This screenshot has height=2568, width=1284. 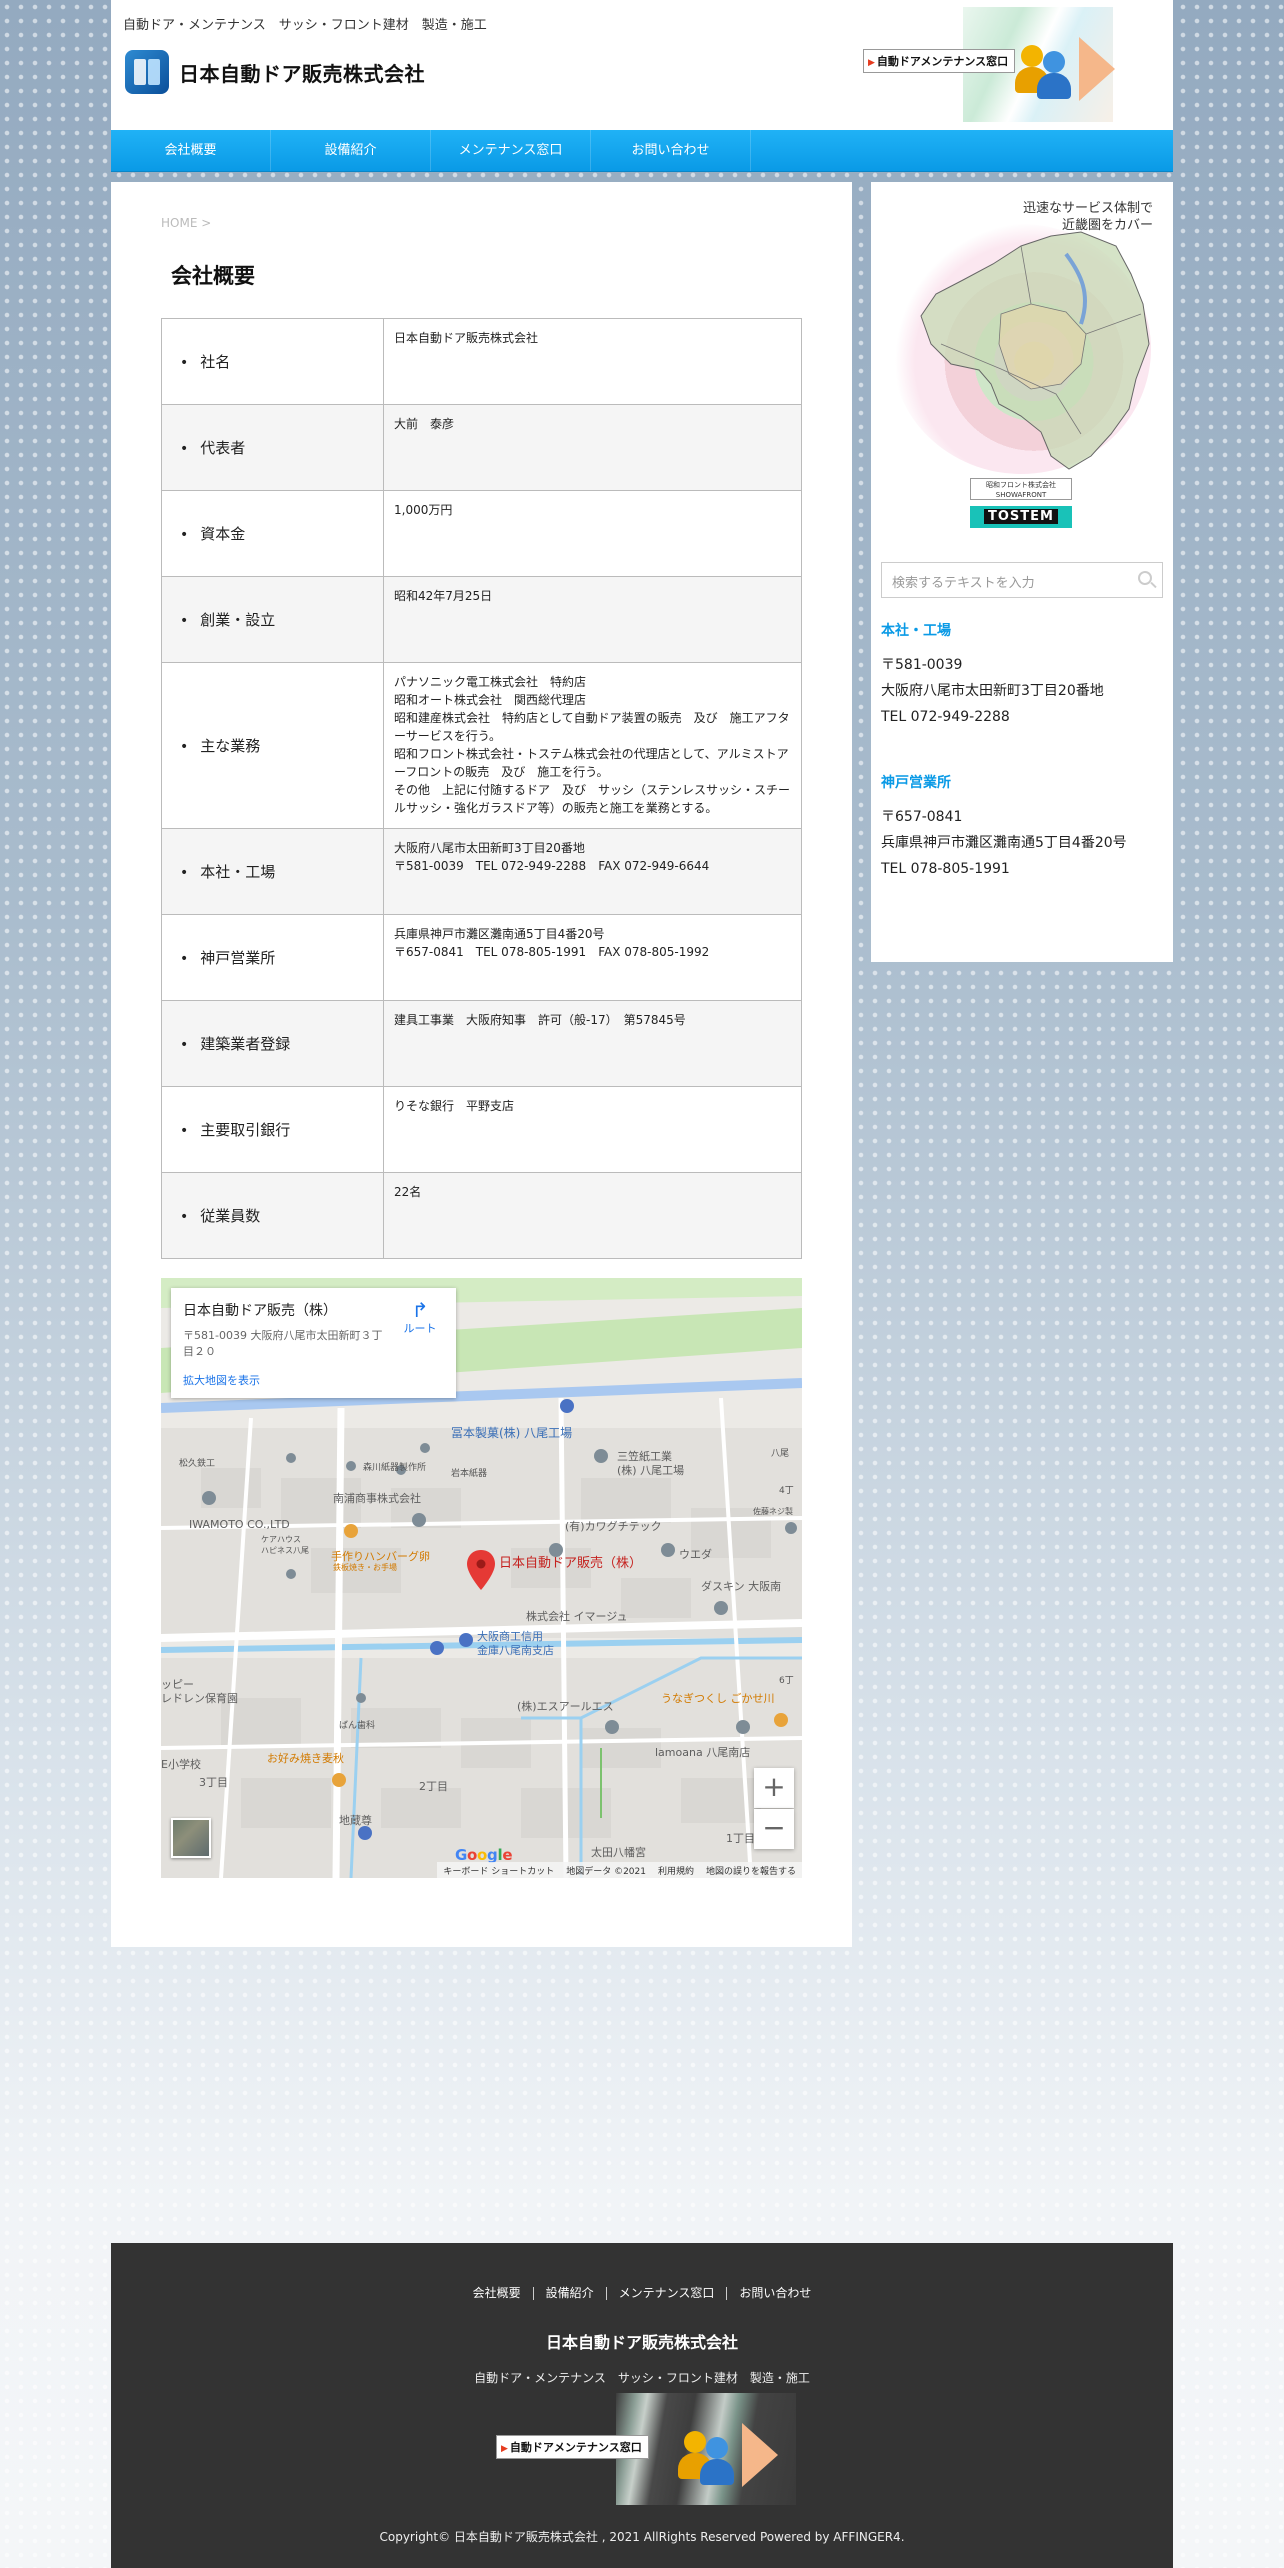 I want to click on tostem-logo-text: TOSTEM, so click(x=1021, y=516).